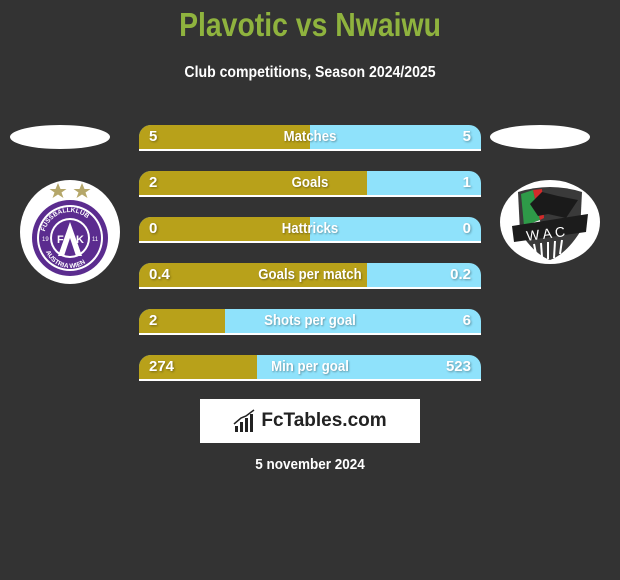  I want to click on stat-bar-goals: 2 Goals 1, so click(310, 184).